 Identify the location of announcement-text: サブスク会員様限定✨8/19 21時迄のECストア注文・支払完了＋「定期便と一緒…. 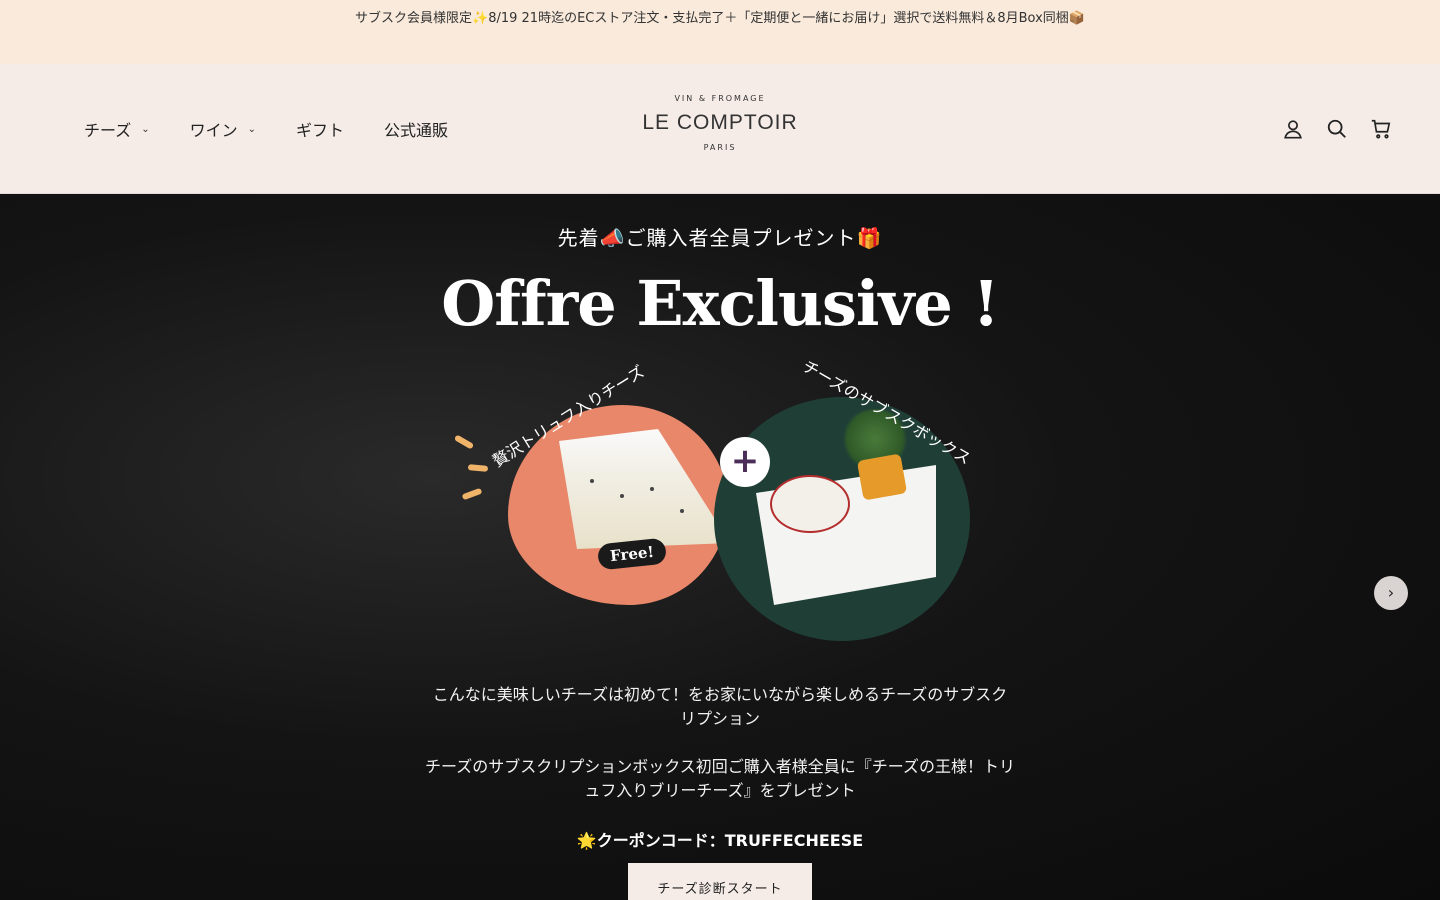
(720, 18).